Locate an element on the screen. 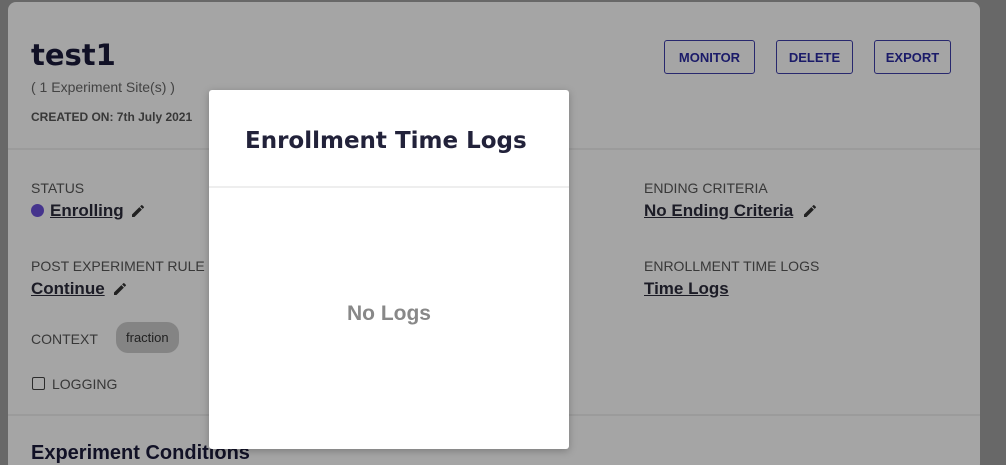  modal-title: Enrollment Time Logs is located at coordinates (386, 141).